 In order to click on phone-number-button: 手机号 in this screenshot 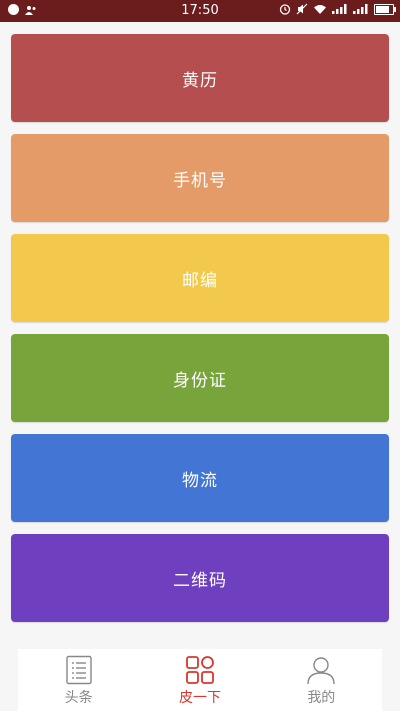, I will do `click(200, 178)`.